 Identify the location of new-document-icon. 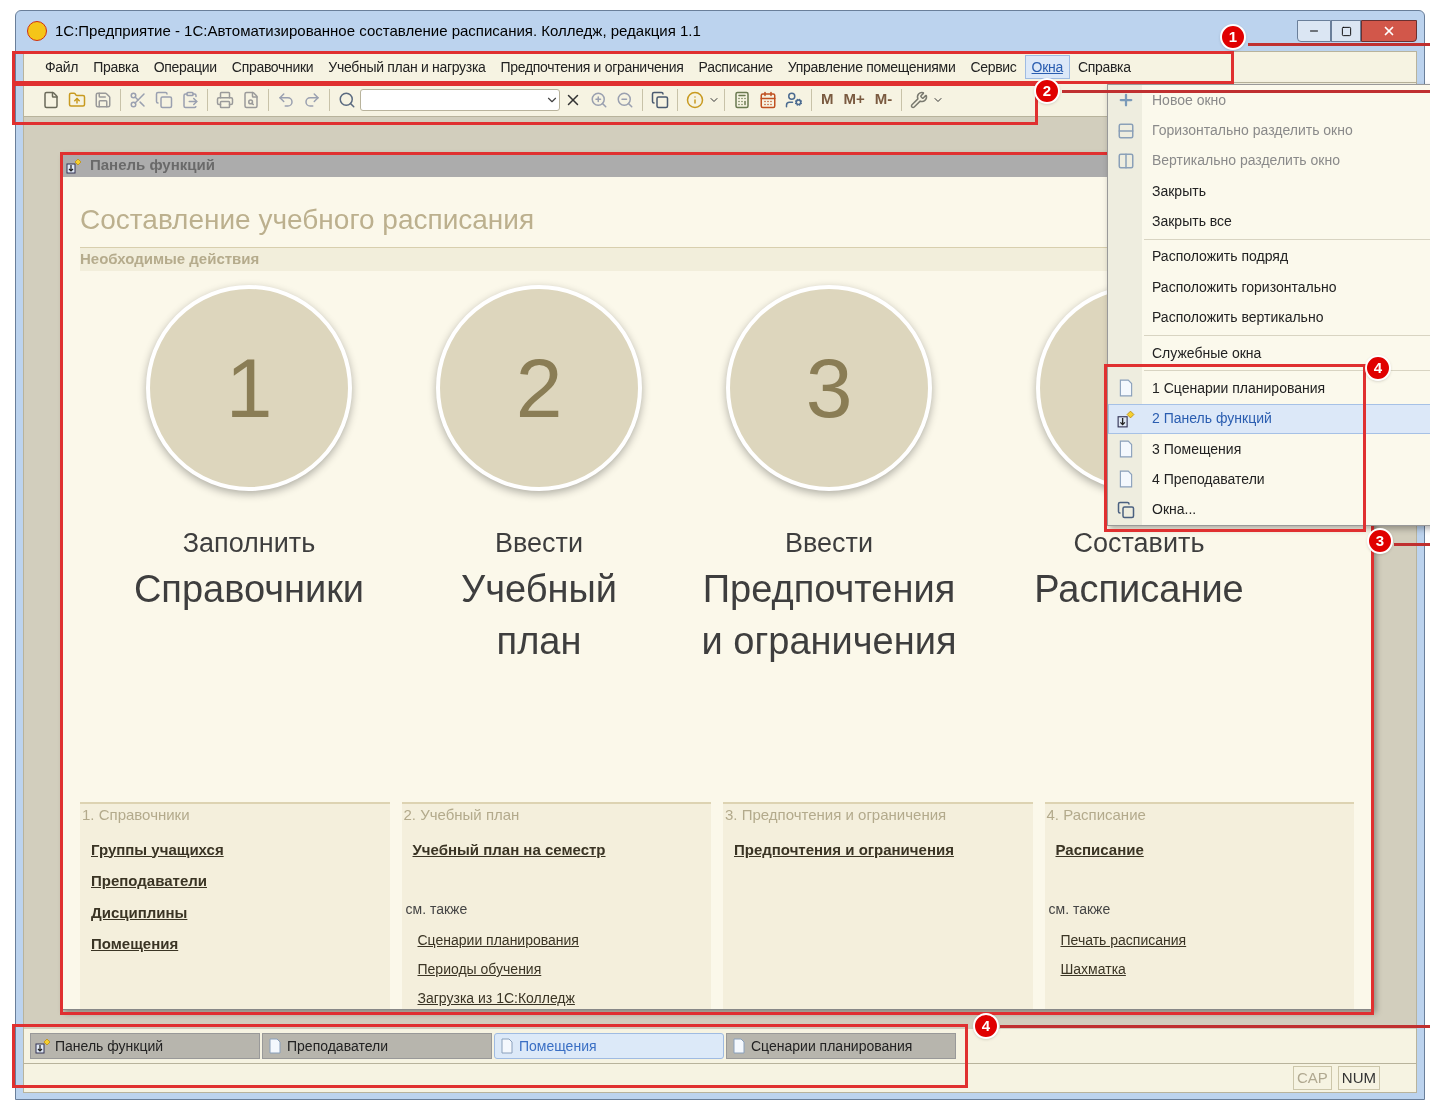
(51, 99).